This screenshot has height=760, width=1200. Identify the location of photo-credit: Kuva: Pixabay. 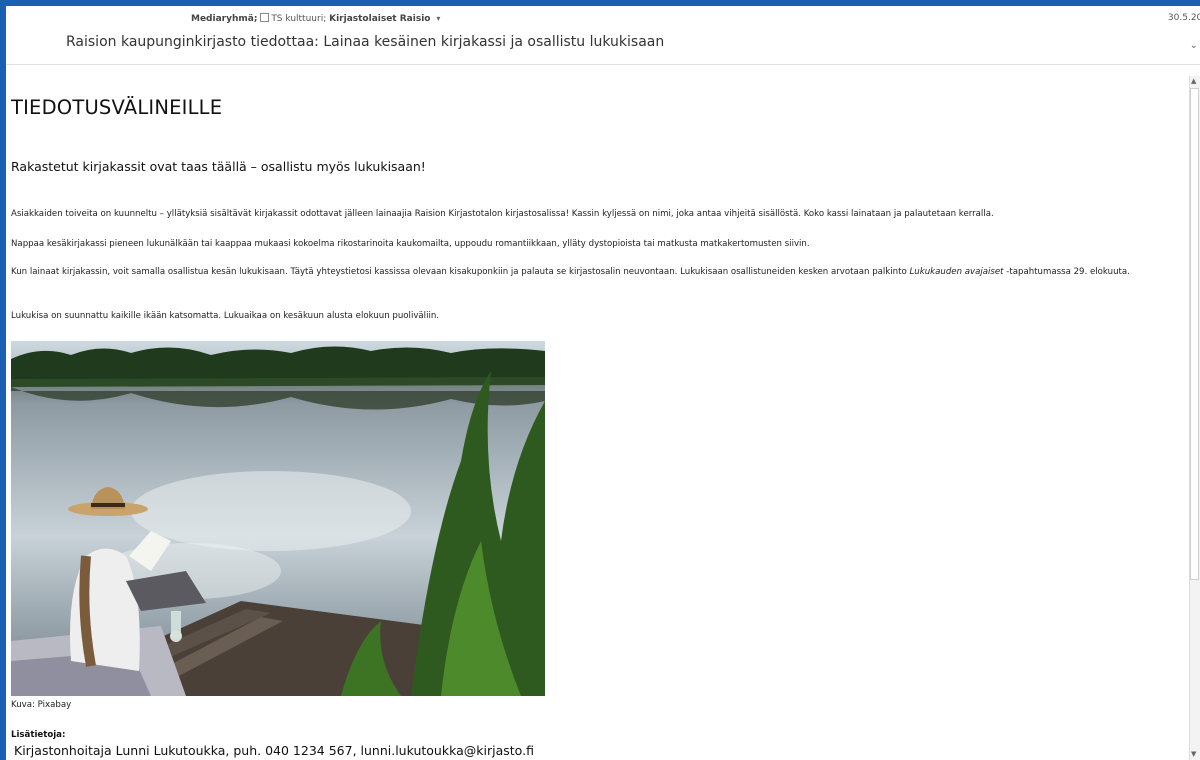
(41, 705).